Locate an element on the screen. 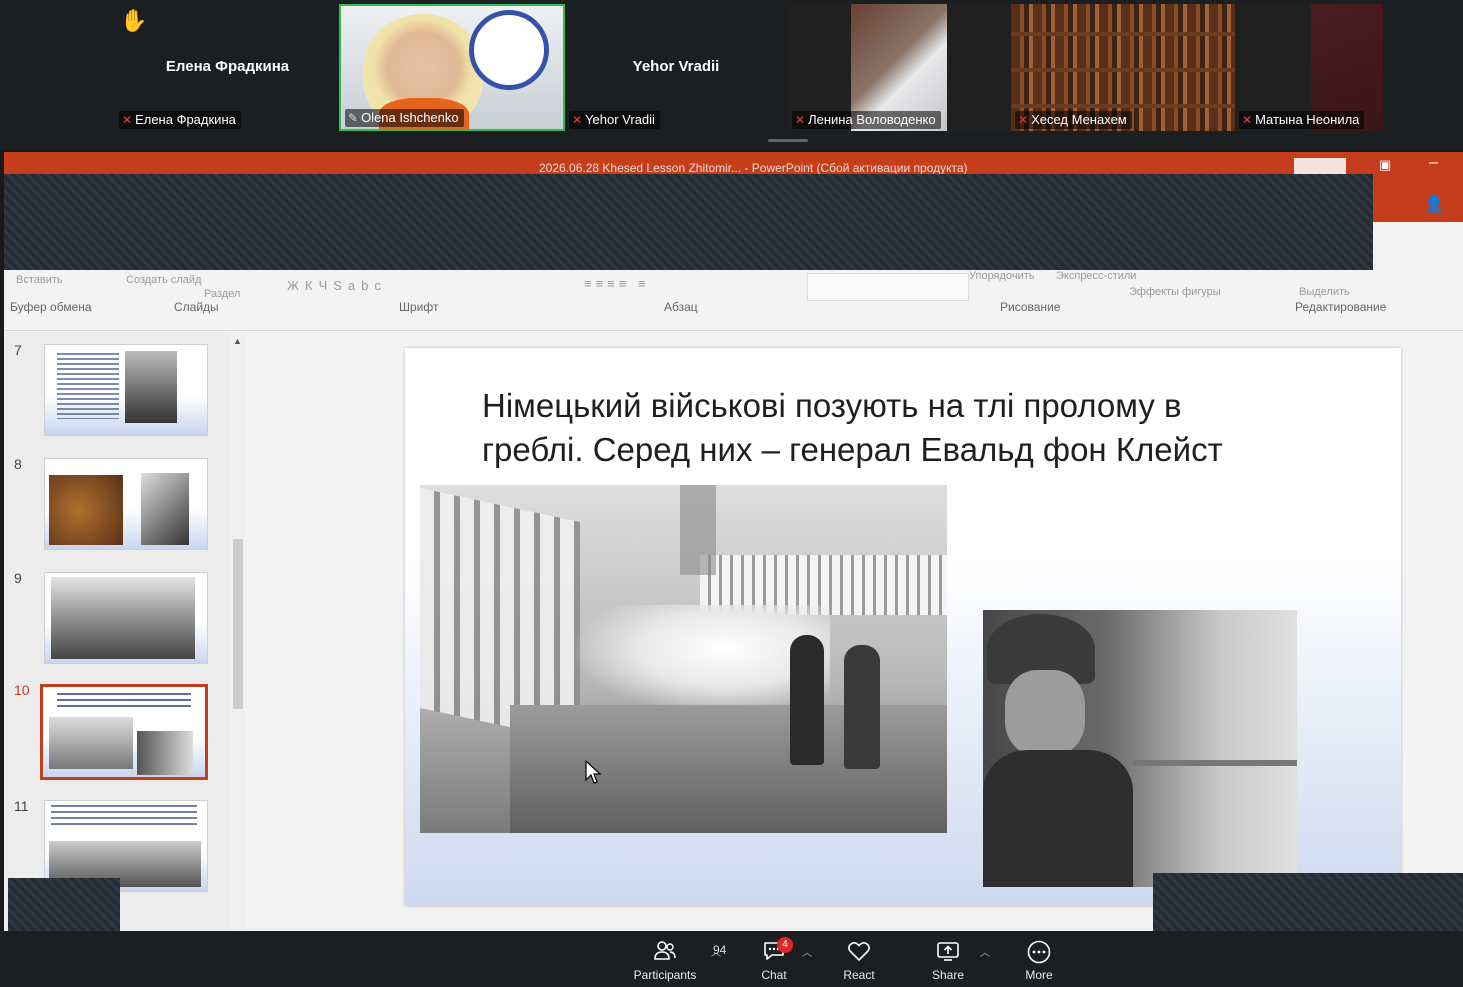 The image size is (1463, 987). quick-styles-button: Экспресс-стили is located at coordinates (1096, 276).